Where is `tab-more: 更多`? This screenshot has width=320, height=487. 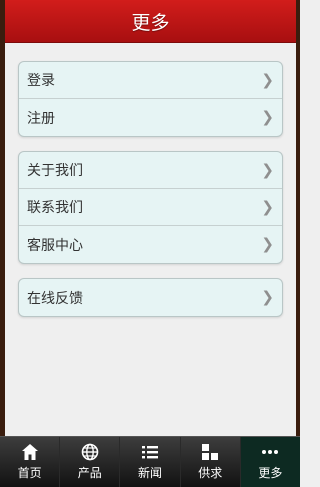 tab-more: 更多 is located at coordinates (270, 462).